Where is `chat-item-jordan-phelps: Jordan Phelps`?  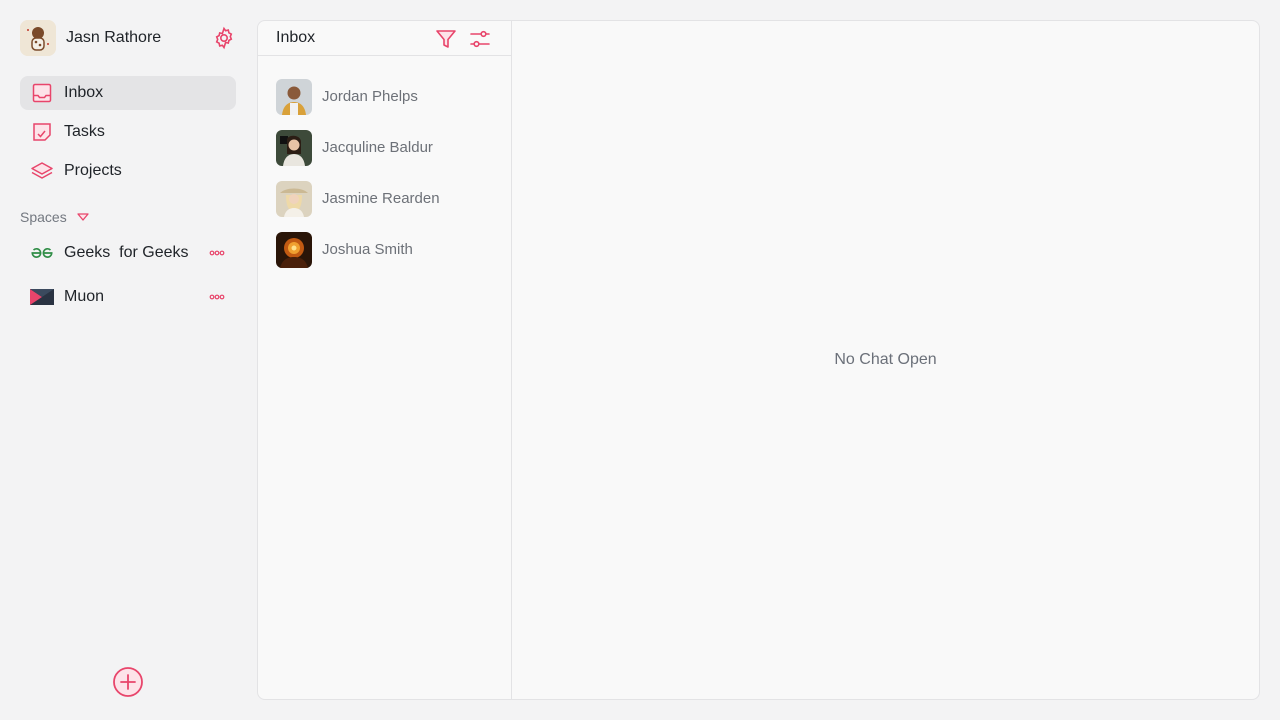
chat-item-jordan-phelps: Jordan Phelps is located at coordinates (384, 96).